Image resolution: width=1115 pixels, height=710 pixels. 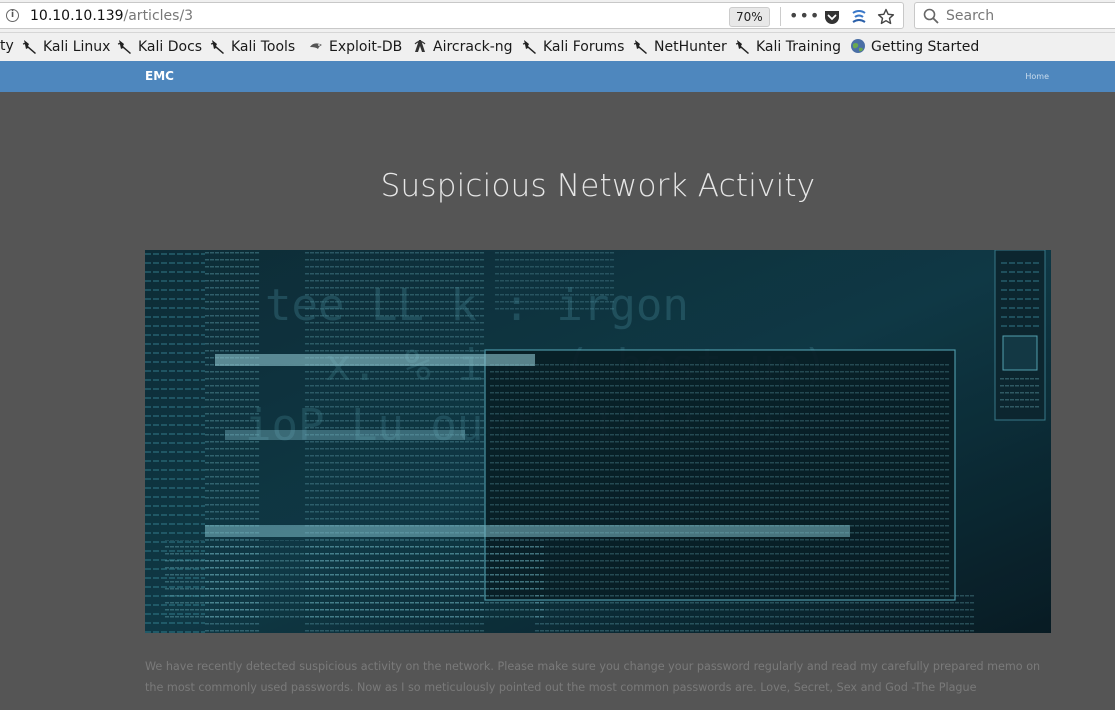 I want to click on pocket-icon, so click(x=832, y=17).